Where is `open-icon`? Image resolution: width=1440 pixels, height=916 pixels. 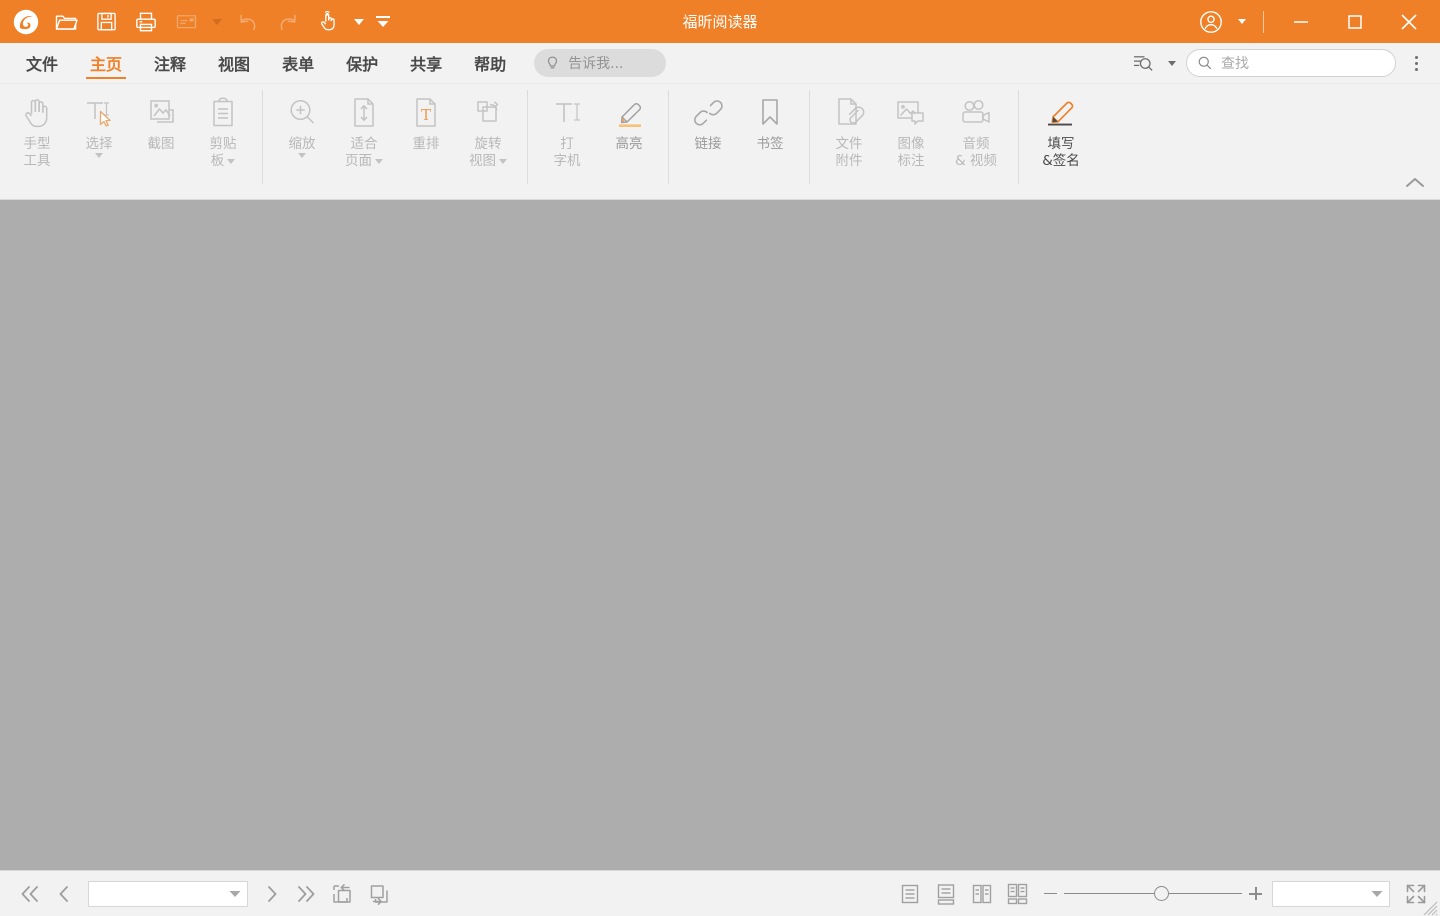 open-icon is located at coordinates (66, 22).